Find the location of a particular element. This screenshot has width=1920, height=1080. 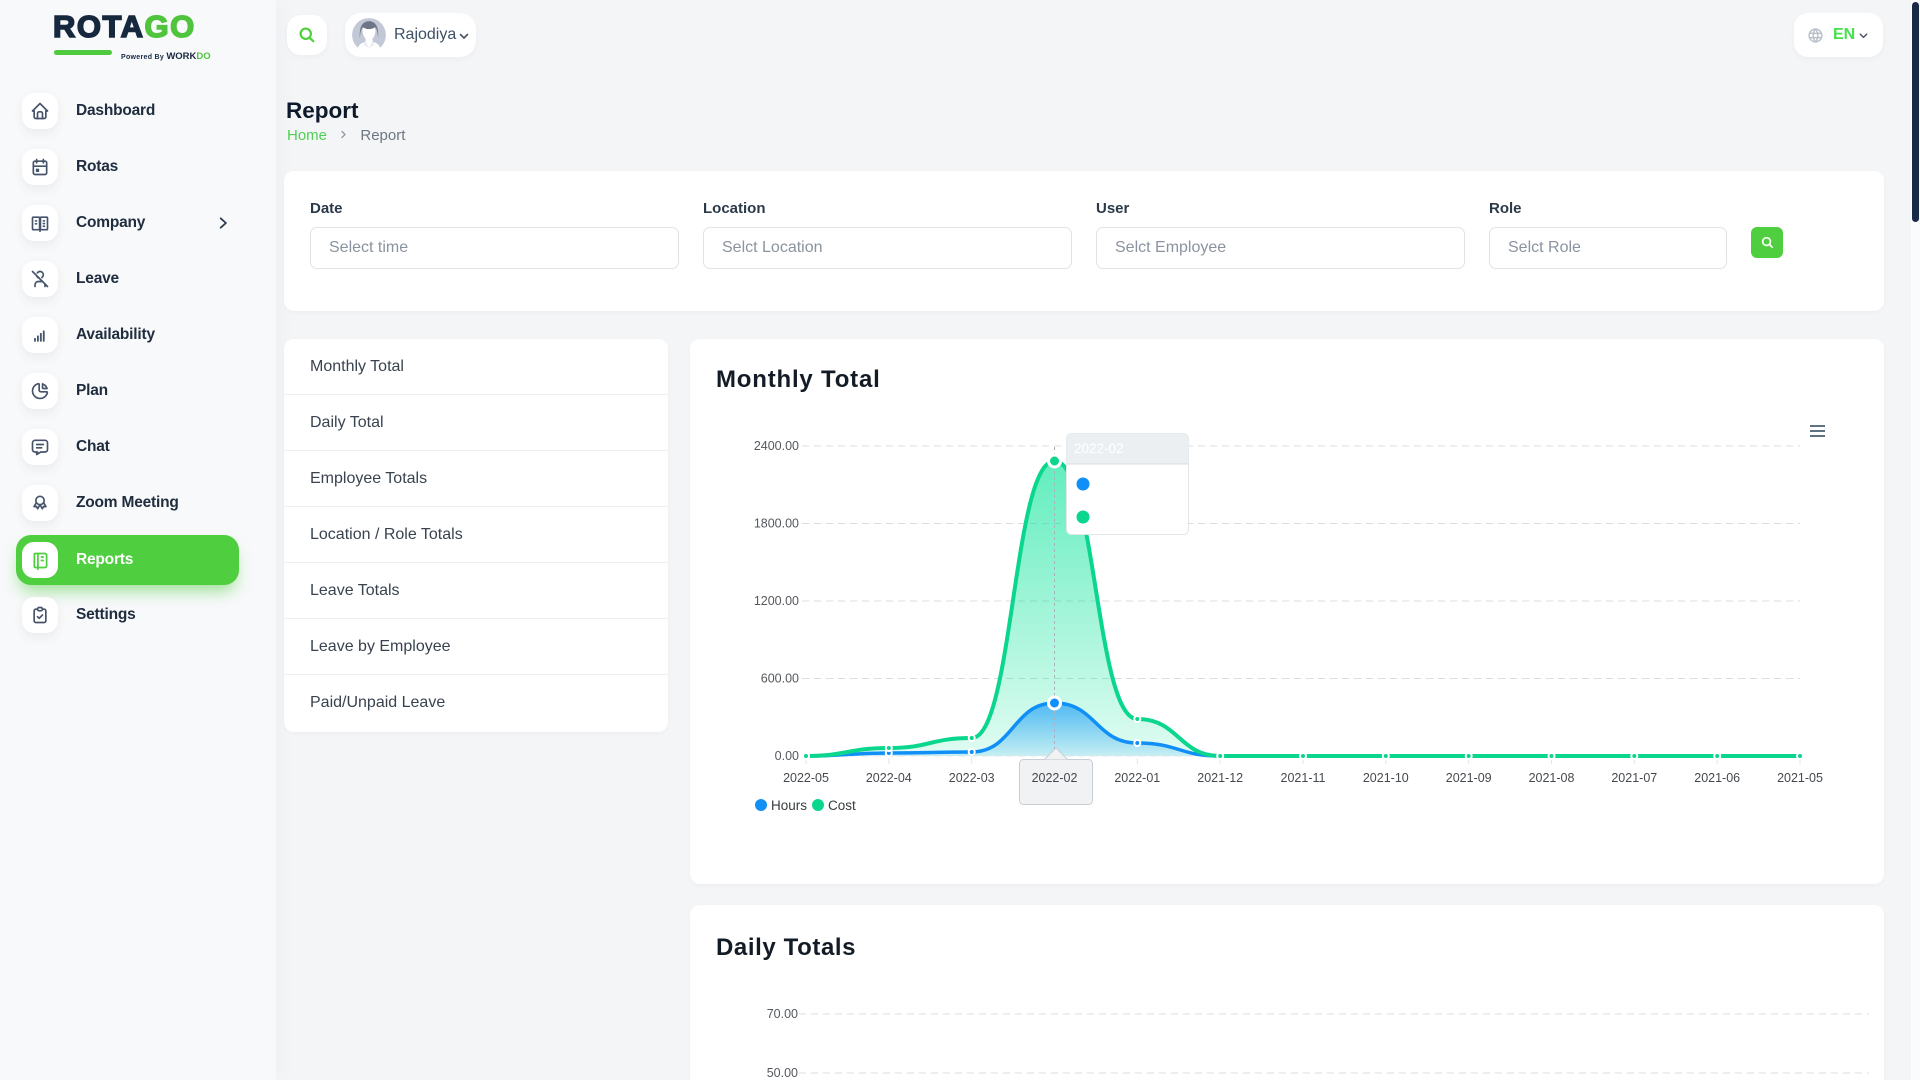

svg-text: 600.00 is located at coordinates (780, 679).